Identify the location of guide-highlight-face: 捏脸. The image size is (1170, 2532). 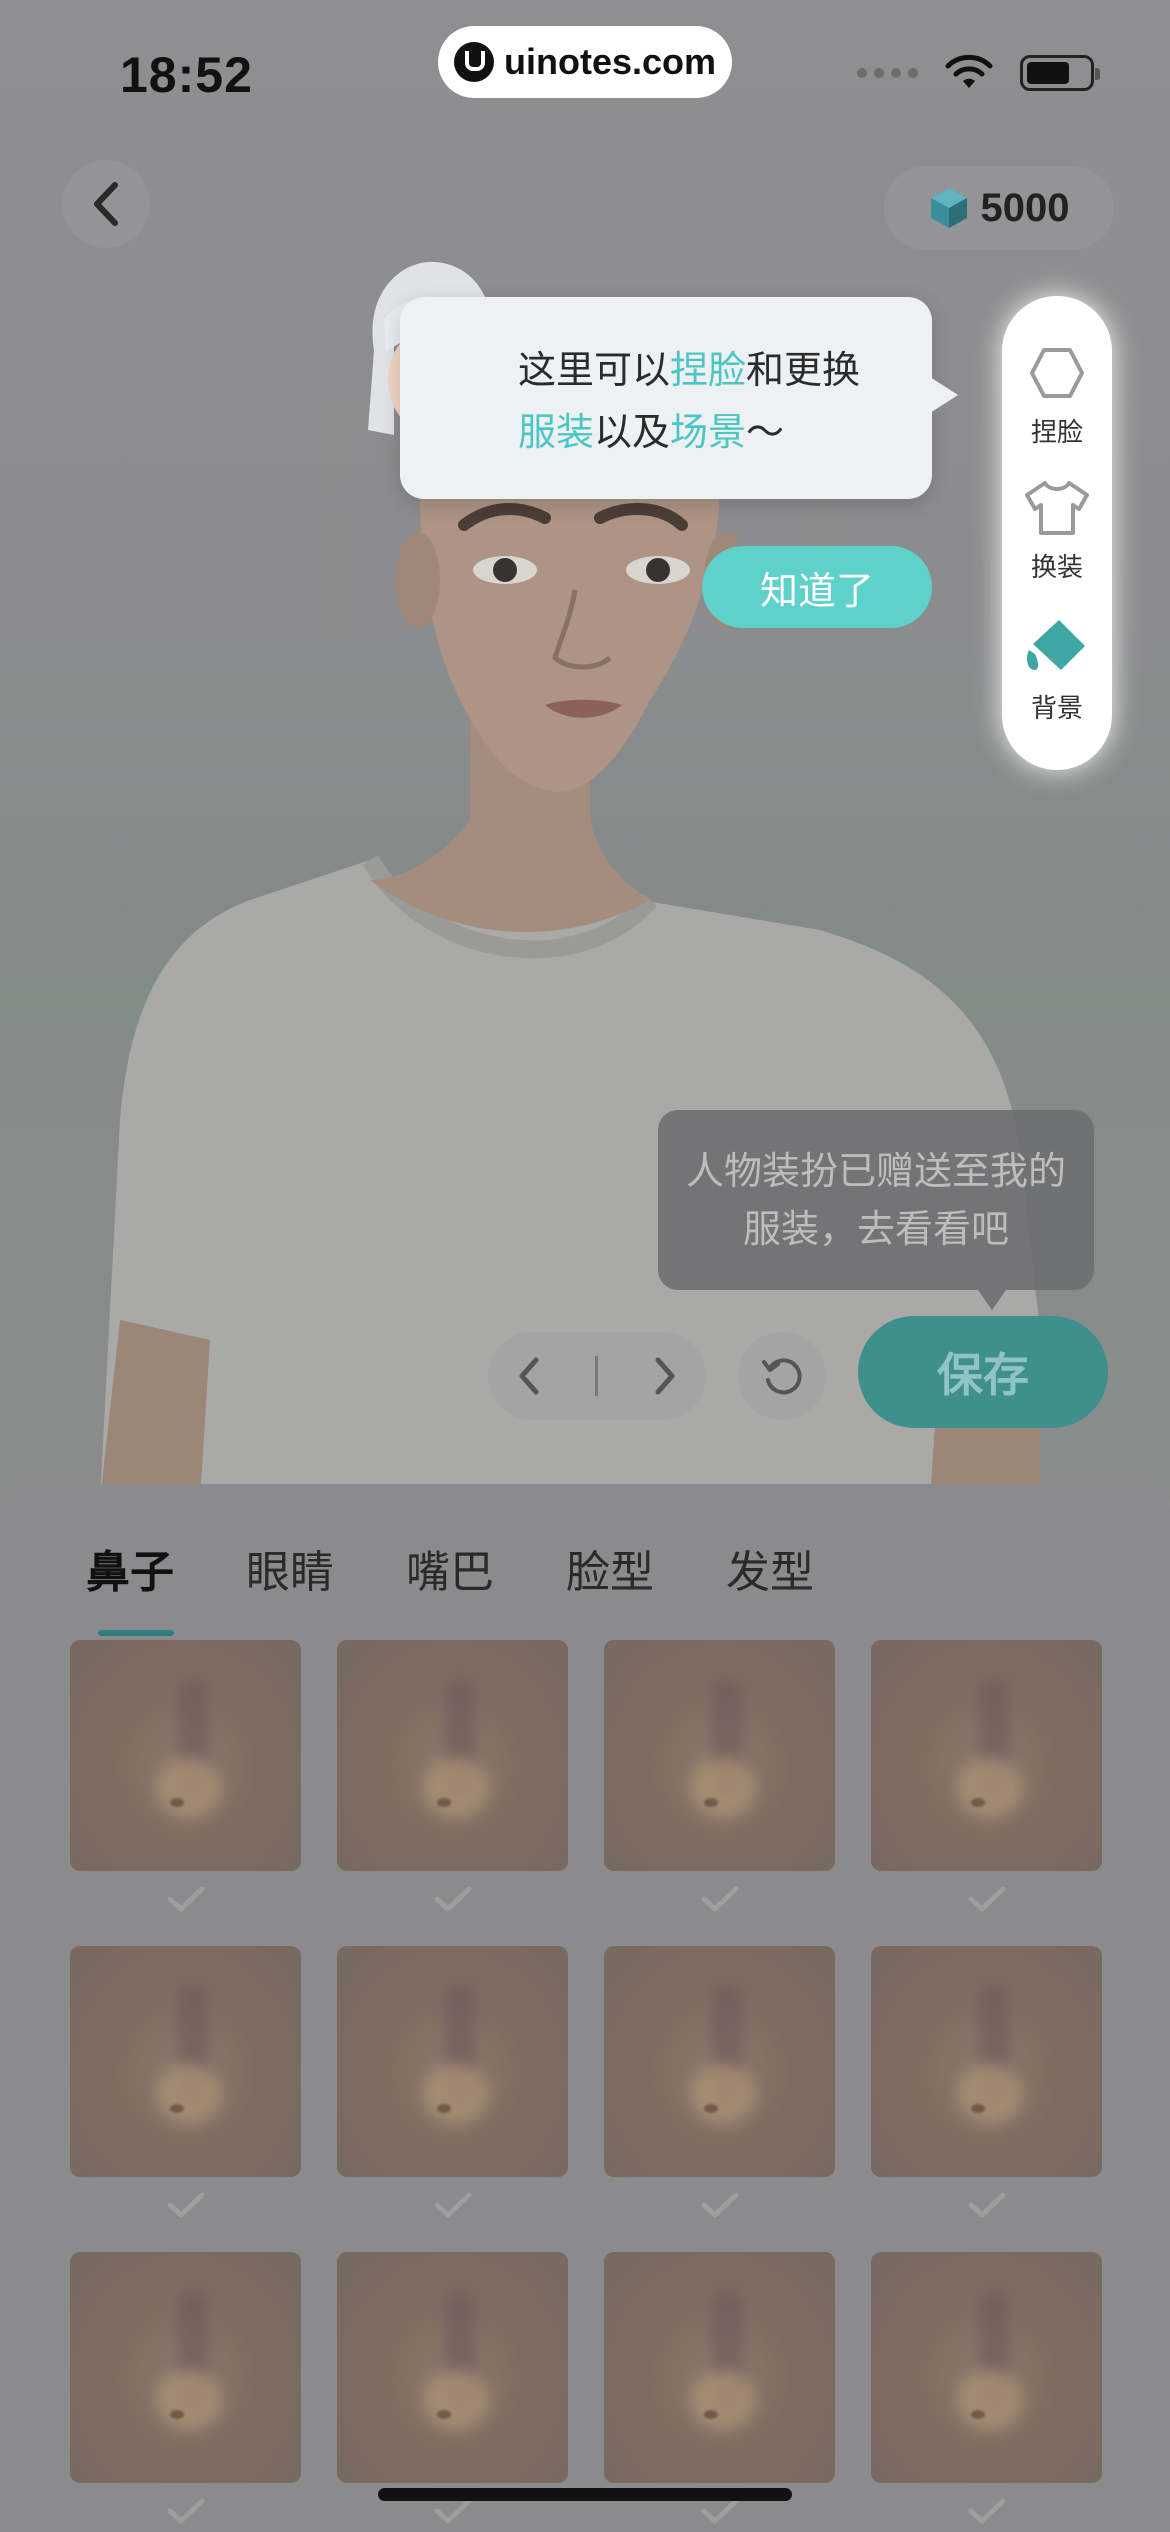
(708, 370).